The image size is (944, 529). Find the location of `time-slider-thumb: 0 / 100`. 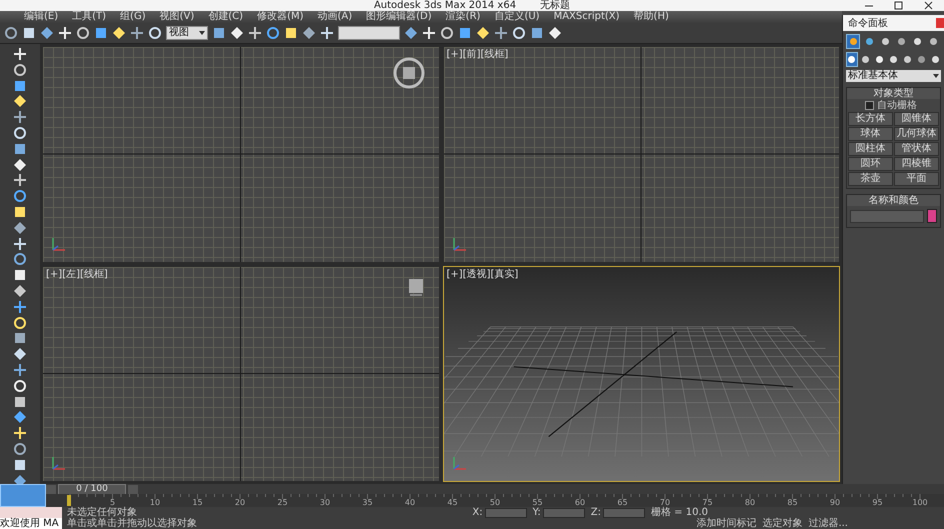

time-slider-thumb: 0 / 100 is located at coordinates (92, 489).